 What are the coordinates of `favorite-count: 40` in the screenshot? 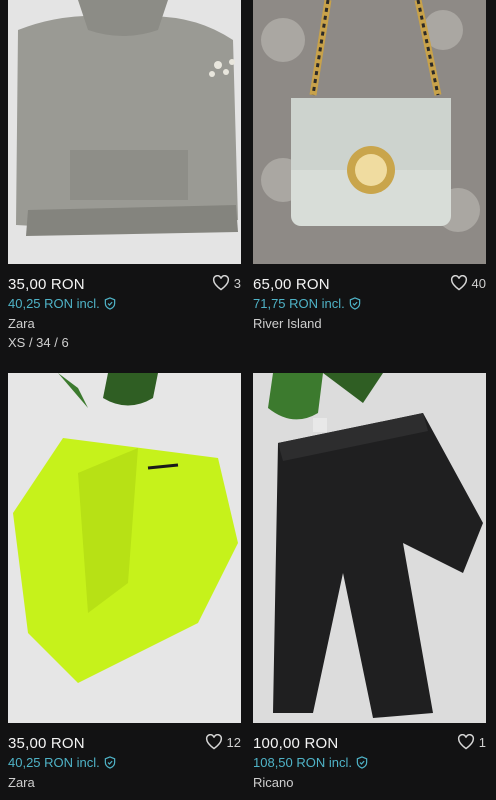 It's located at (478, 283).